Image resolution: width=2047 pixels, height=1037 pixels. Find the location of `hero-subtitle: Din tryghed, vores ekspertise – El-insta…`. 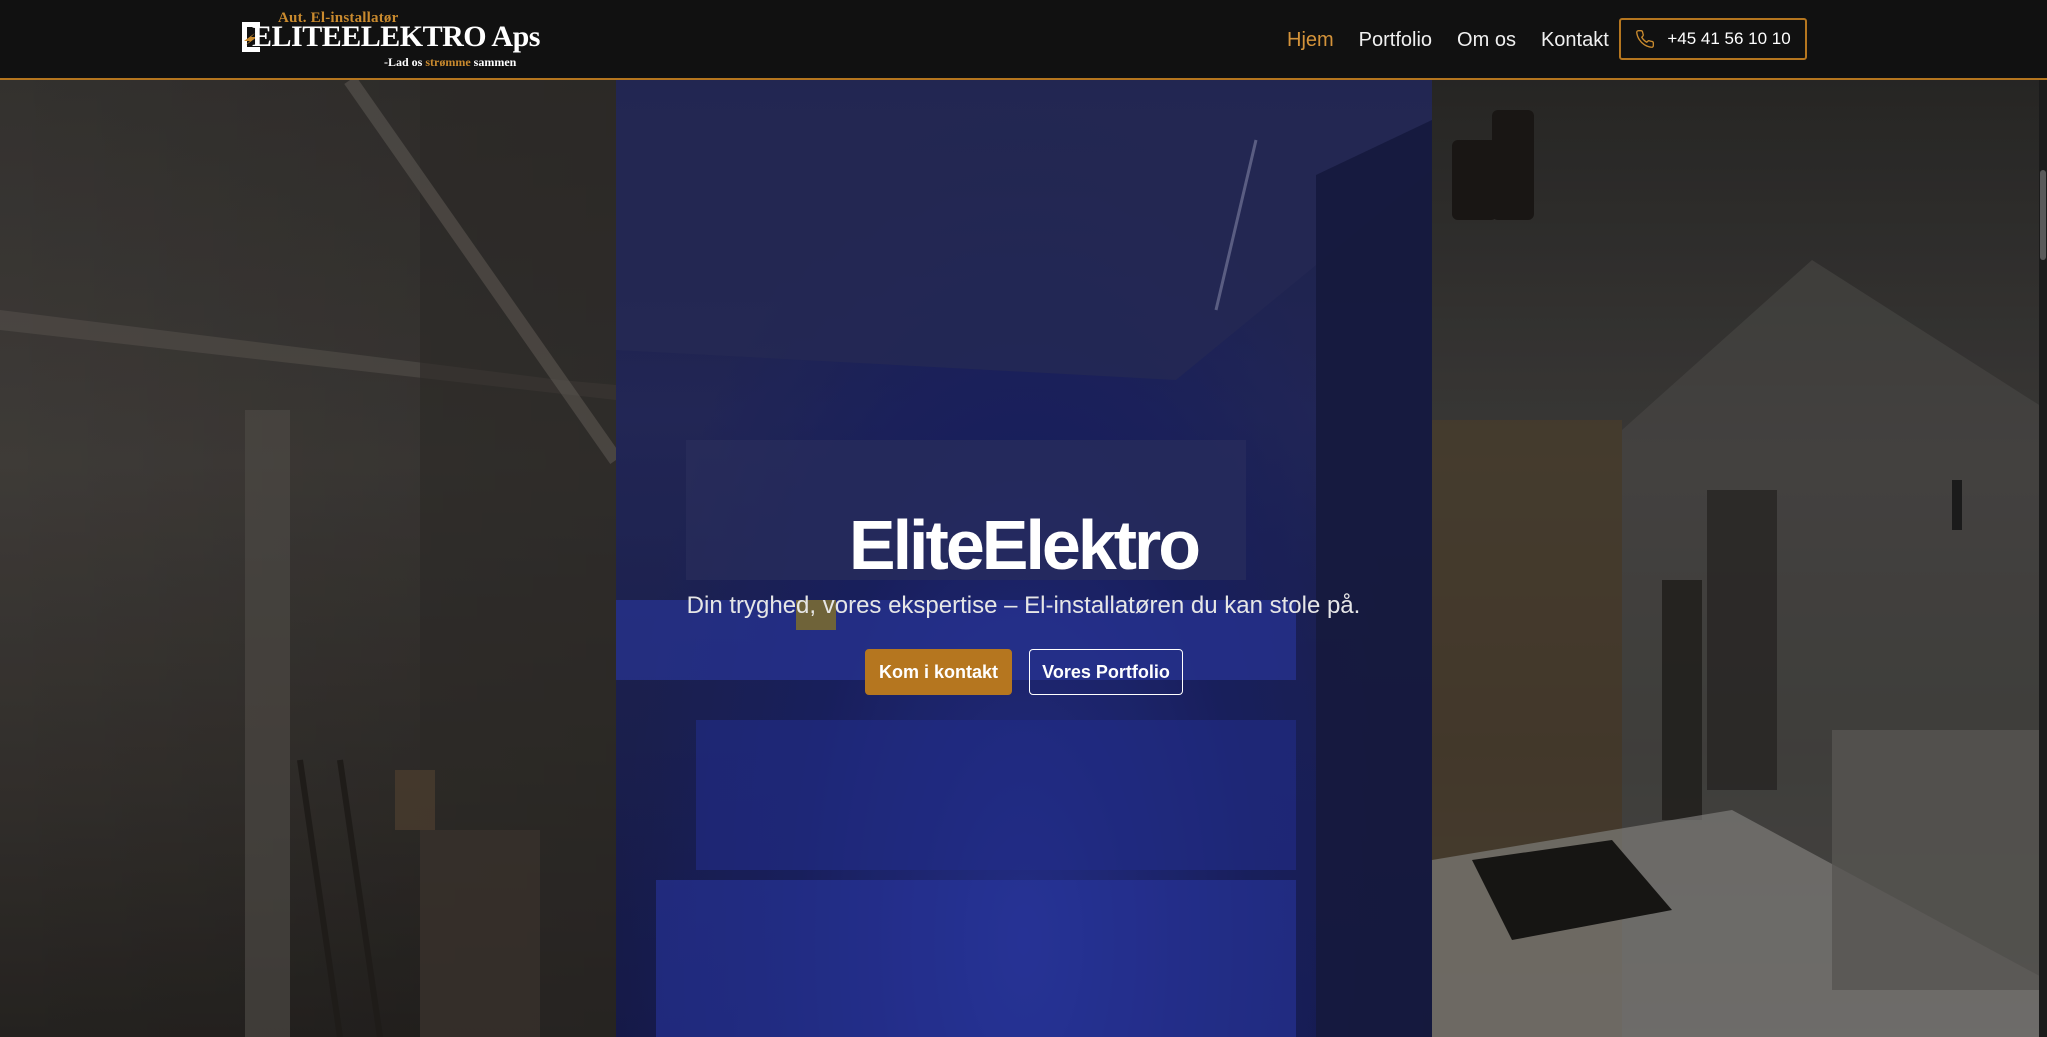

hero-subtitle: Din tryghed, vores ekspertise – El-insta… is located at coordinates (1023, 605).